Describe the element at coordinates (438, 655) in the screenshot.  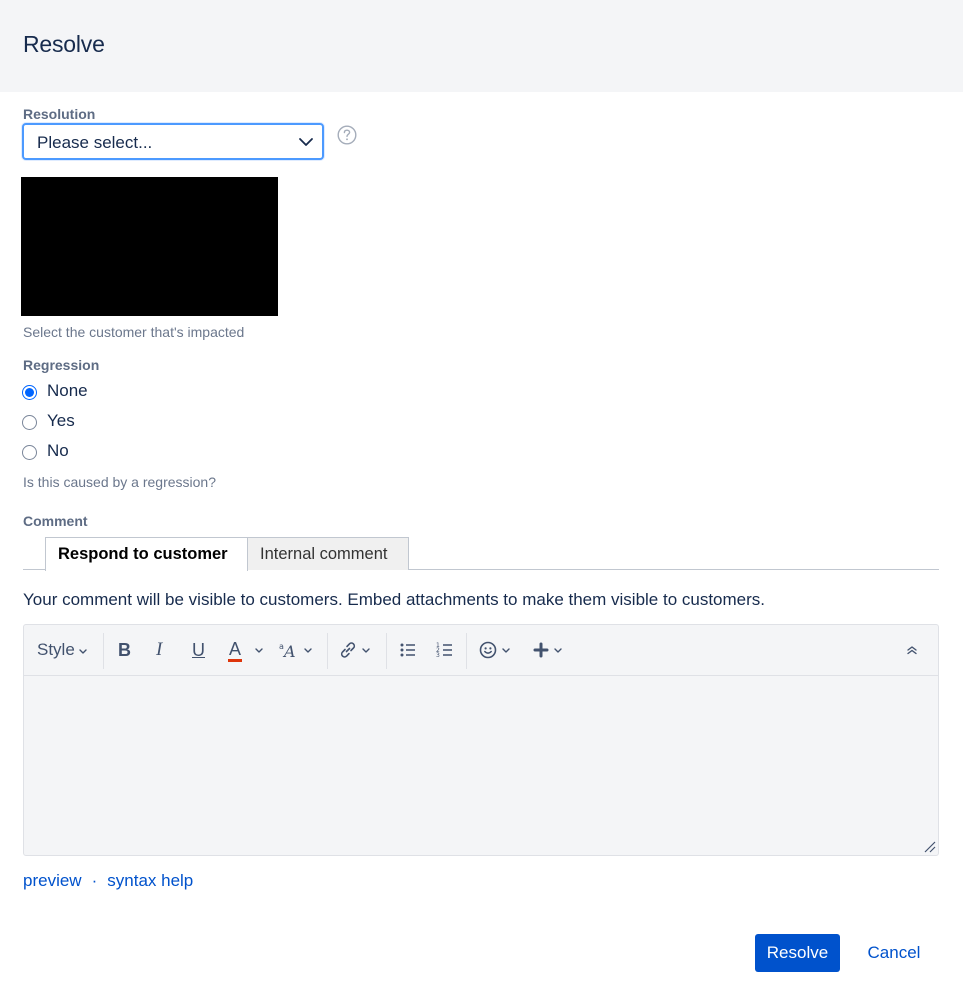
I see `svg-text: 3` at that location.